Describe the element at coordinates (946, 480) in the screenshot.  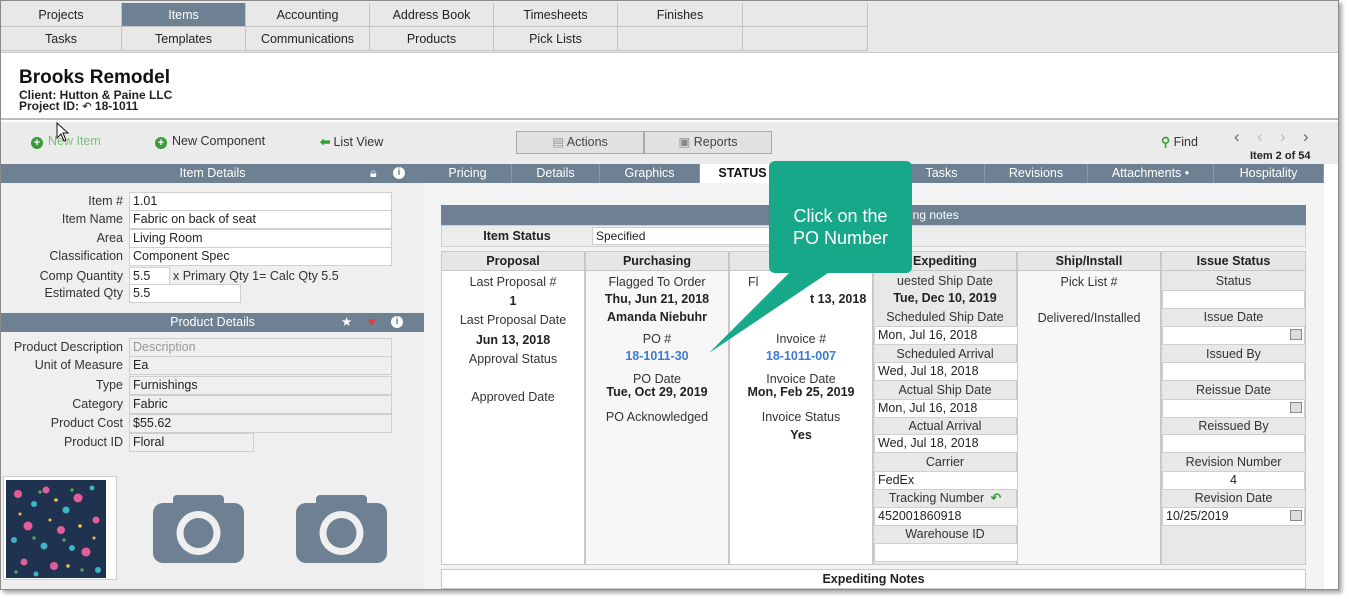
I see `carrier-field: FedEx` at that location.